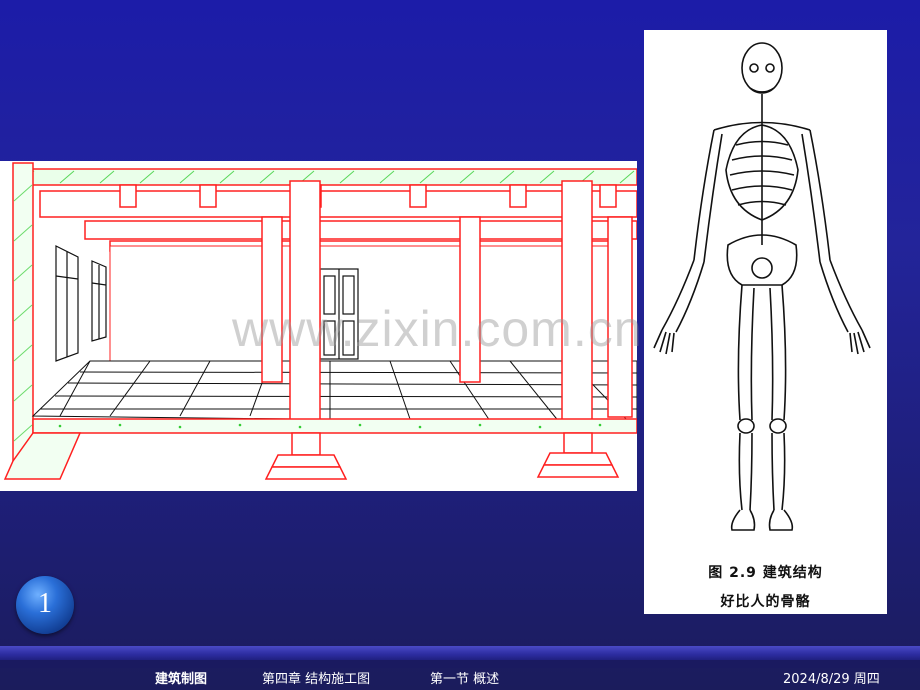 Image resolution: width=920 pixels, height=690 pixels. Describe the element at coordinates (765, 573) in the screenshot. I see `figure-caption-line1: 图 2.9 建筑结构` at that location.